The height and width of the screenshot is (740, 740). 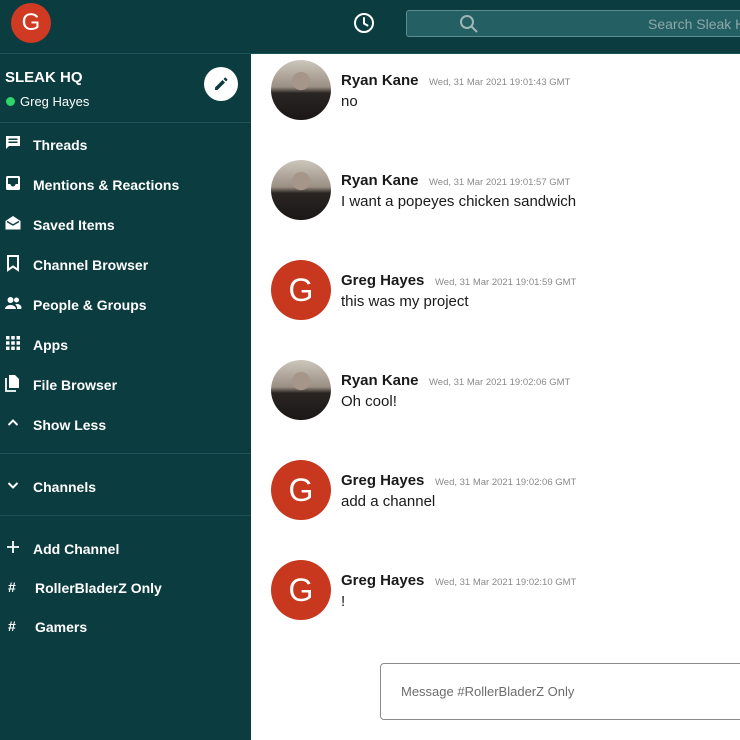 I want to click on sidebar-item-label: Saved Items, so click(x=74, y=225).